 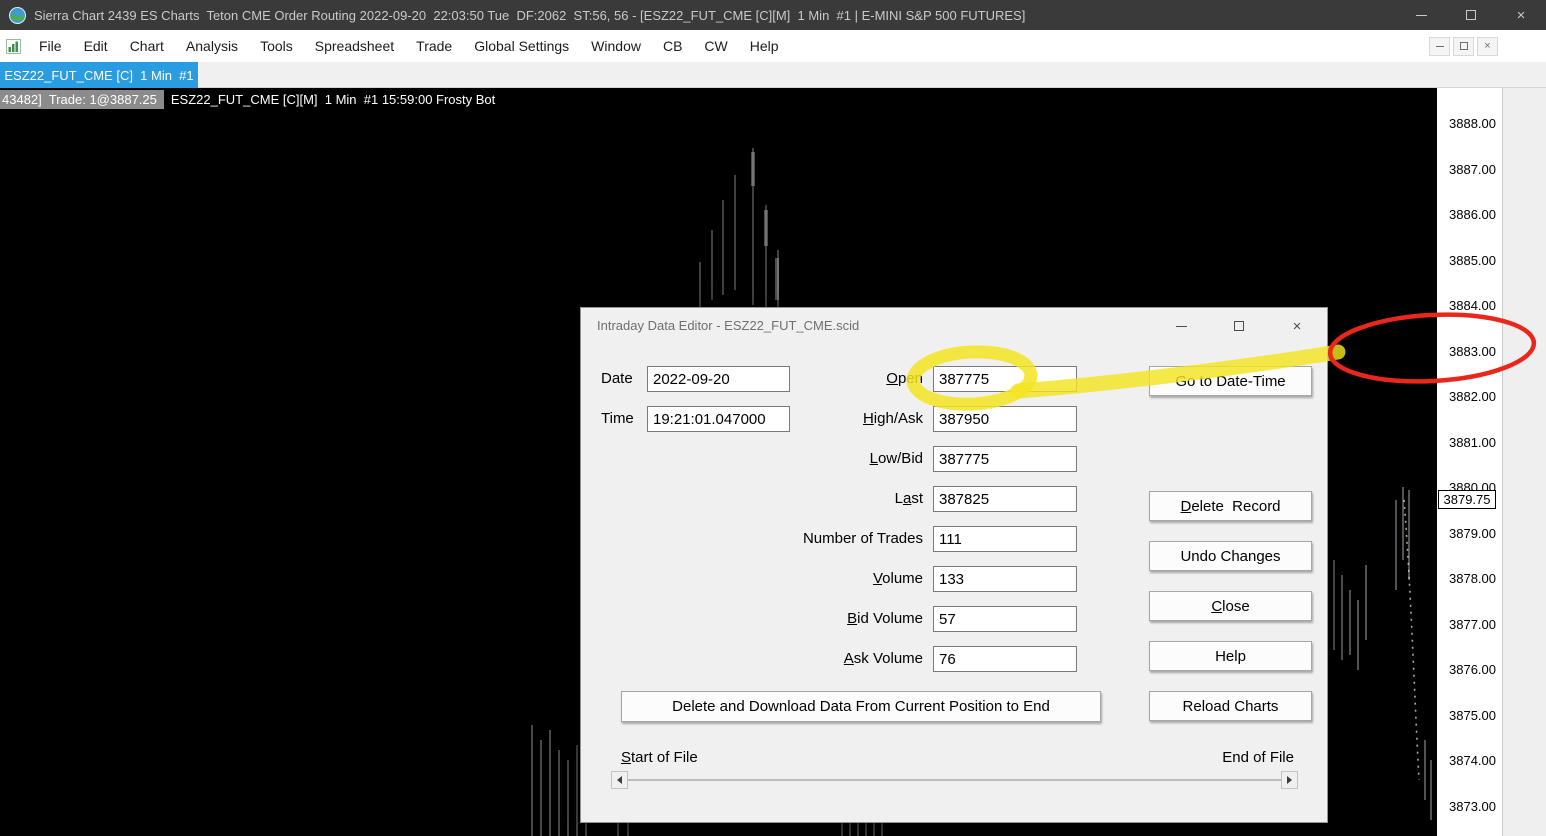 What do you see at coordinates (1230, 606) in the screenshot?
I see `close-button: Close` at bounding box center [1230, 606].